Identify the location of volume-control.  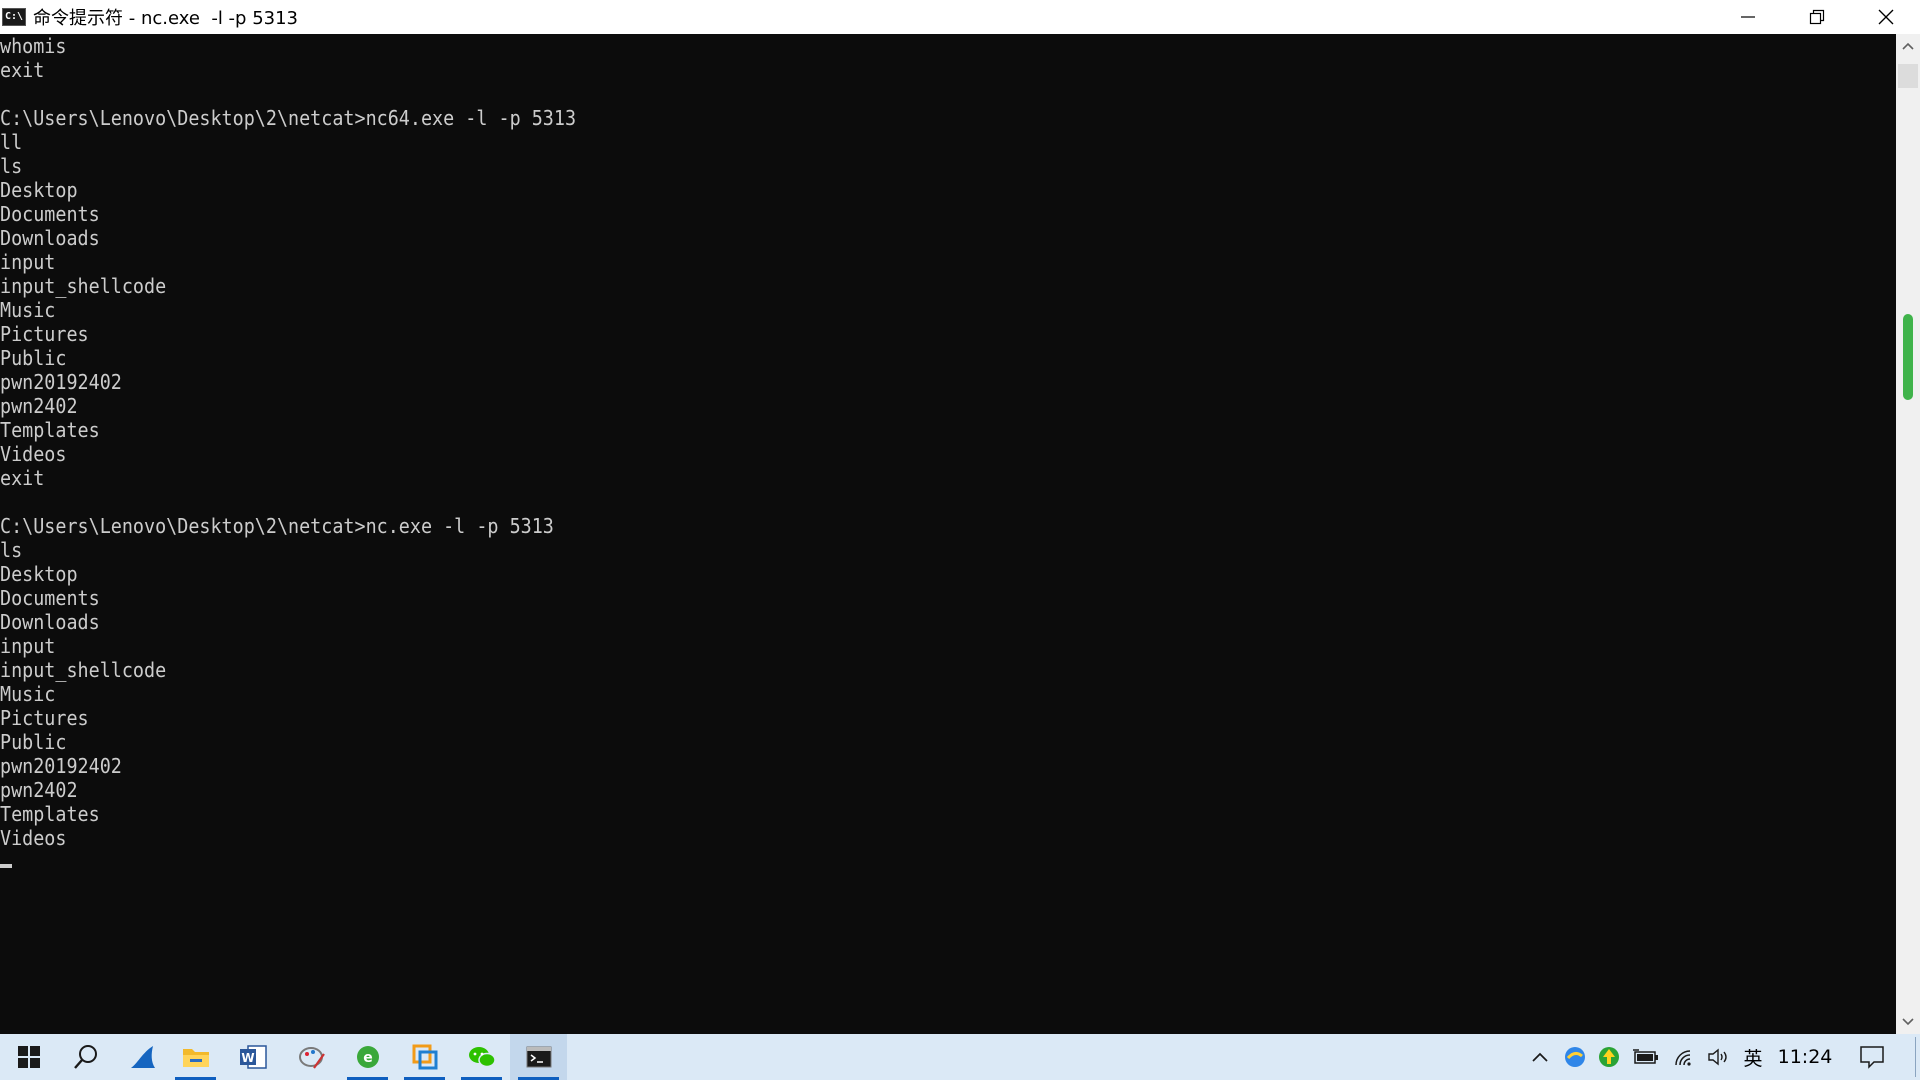
(1719, 1057).